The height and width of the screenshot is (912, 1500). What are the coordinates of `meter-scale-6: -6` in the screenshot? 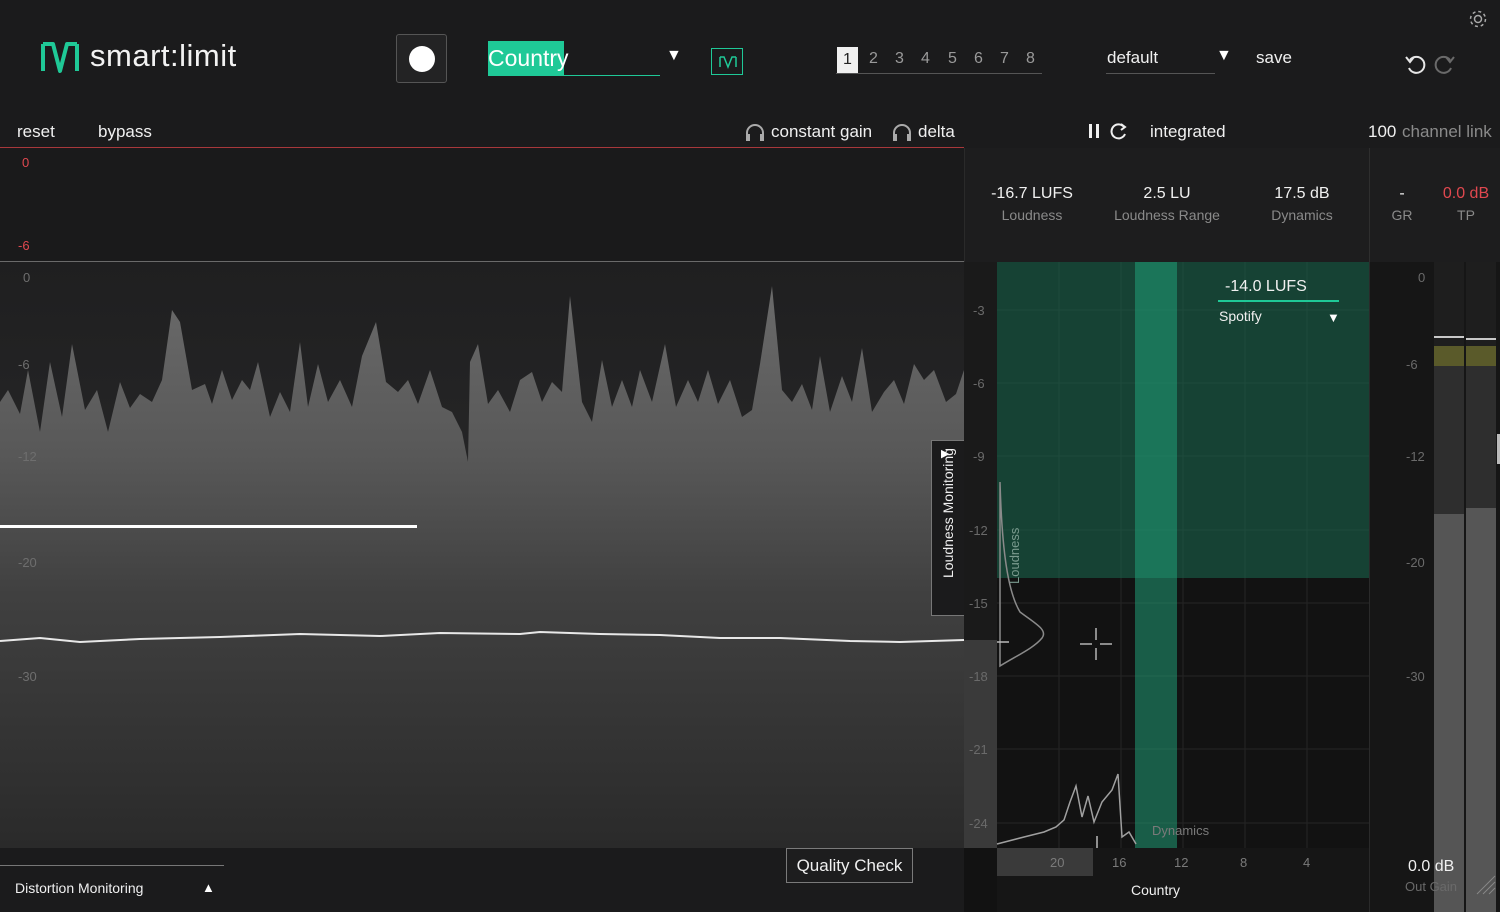 It's located at (1412, 364).